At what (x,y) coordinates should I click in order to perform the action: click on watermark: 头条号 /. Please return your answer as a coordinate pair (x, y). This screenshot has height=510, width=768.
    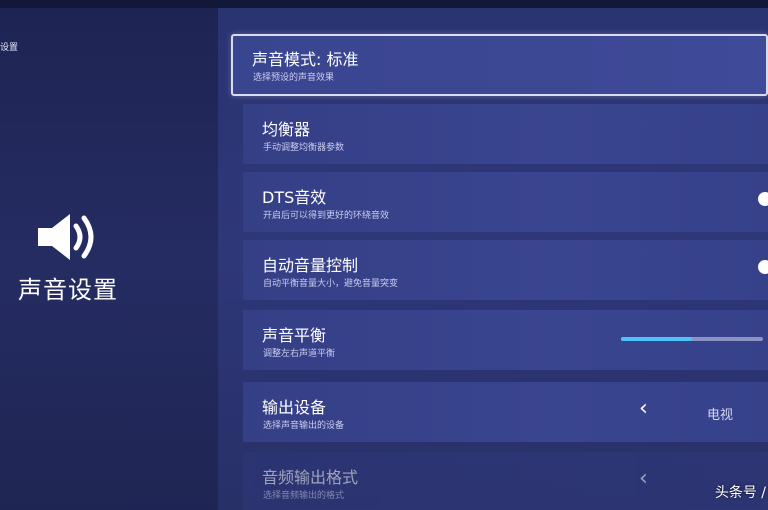
    Looking at the image, I should click on (740, 493).